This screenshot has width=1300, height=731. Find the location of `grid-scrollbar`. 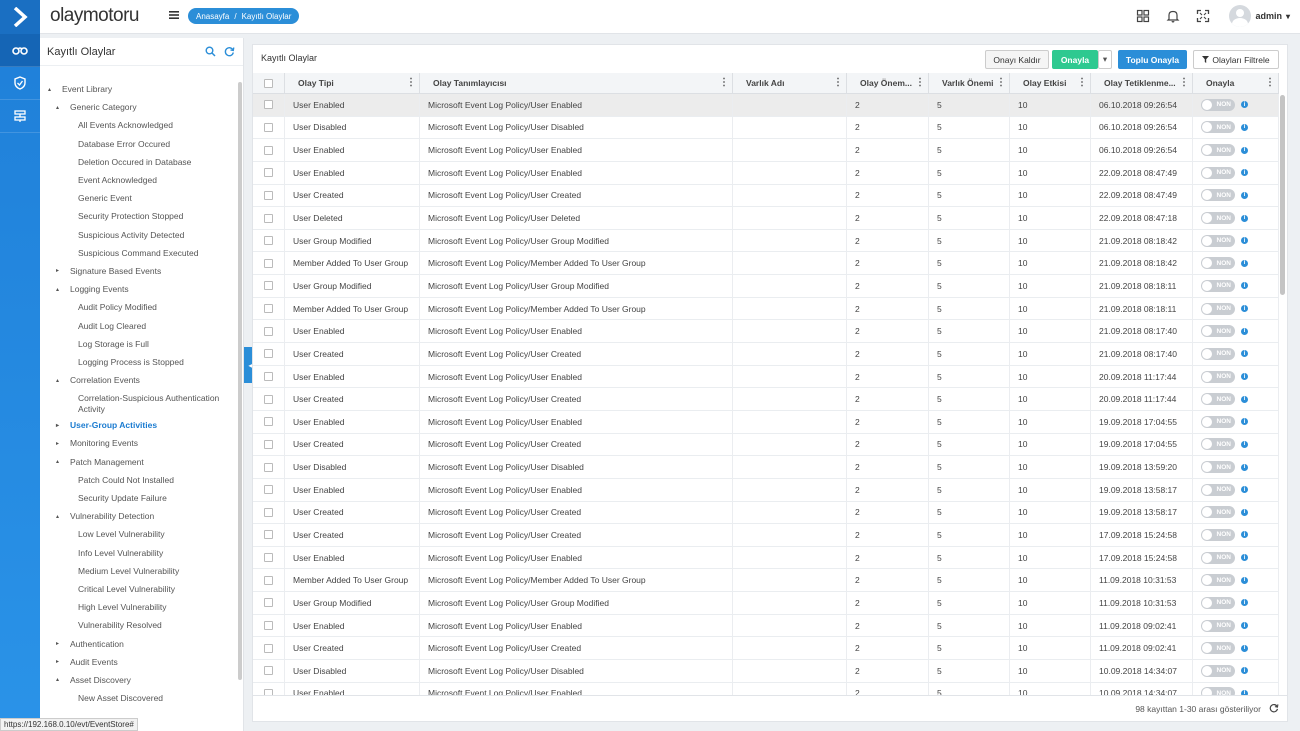

grid-scrollbar is located at coordinates (1282, 195).